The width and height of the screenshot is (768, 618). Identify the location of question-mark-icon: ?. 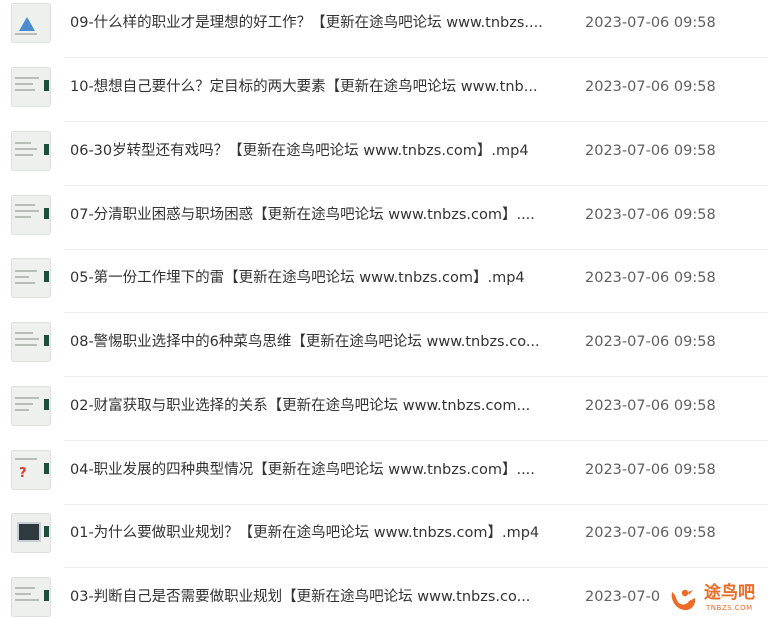
(23, 473).